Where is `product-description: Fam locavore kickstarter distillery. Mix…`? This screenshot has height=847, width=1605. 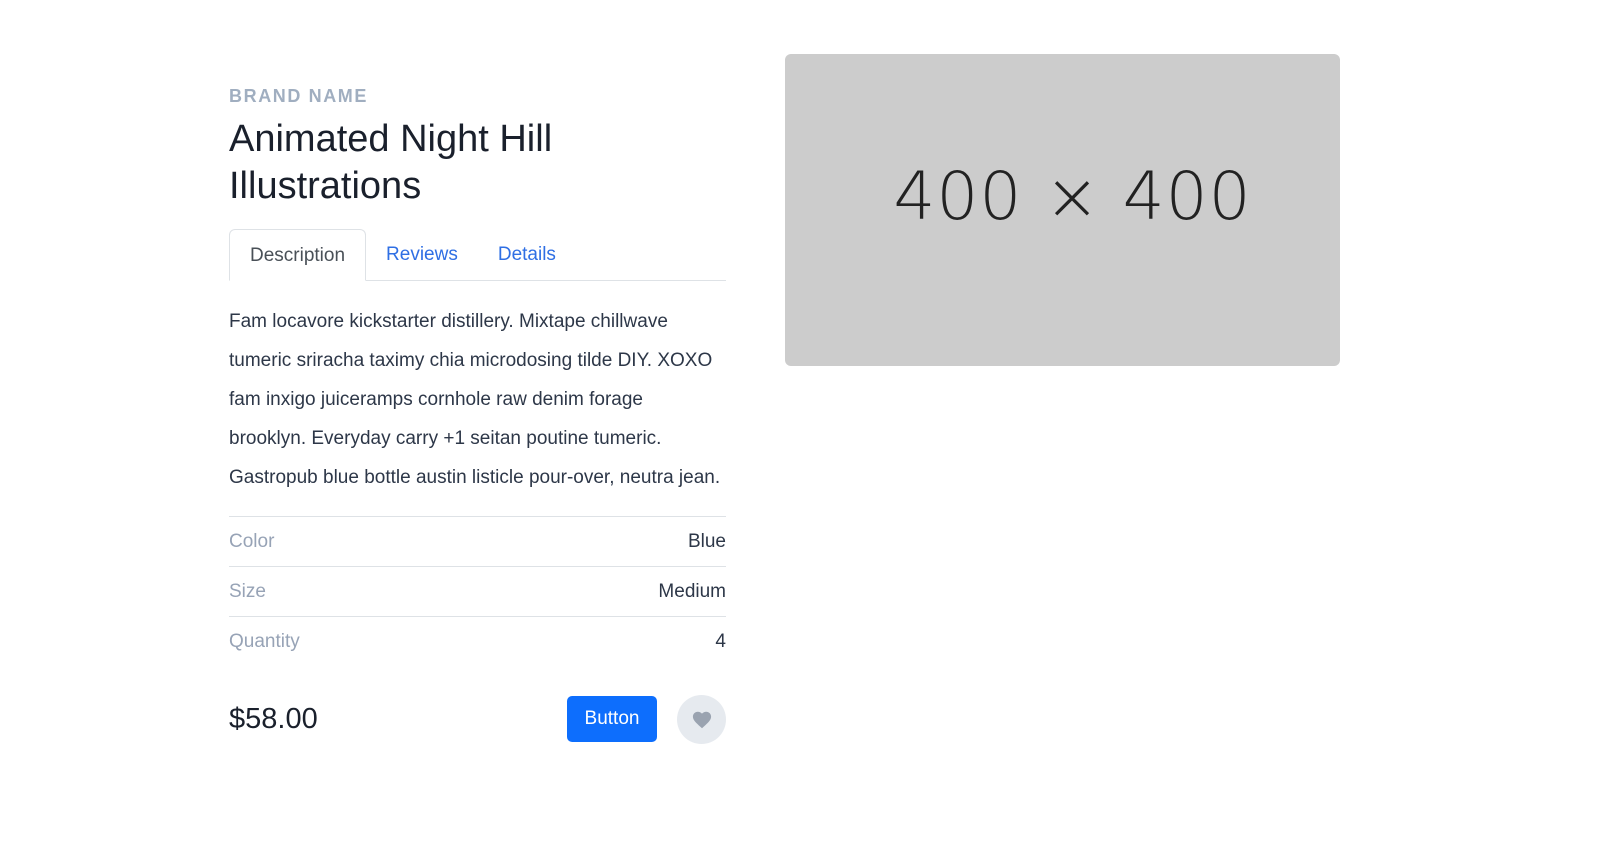 product-description: Fam locavore kickstarter distillery. Mix… is located at coordinates (475, 399).